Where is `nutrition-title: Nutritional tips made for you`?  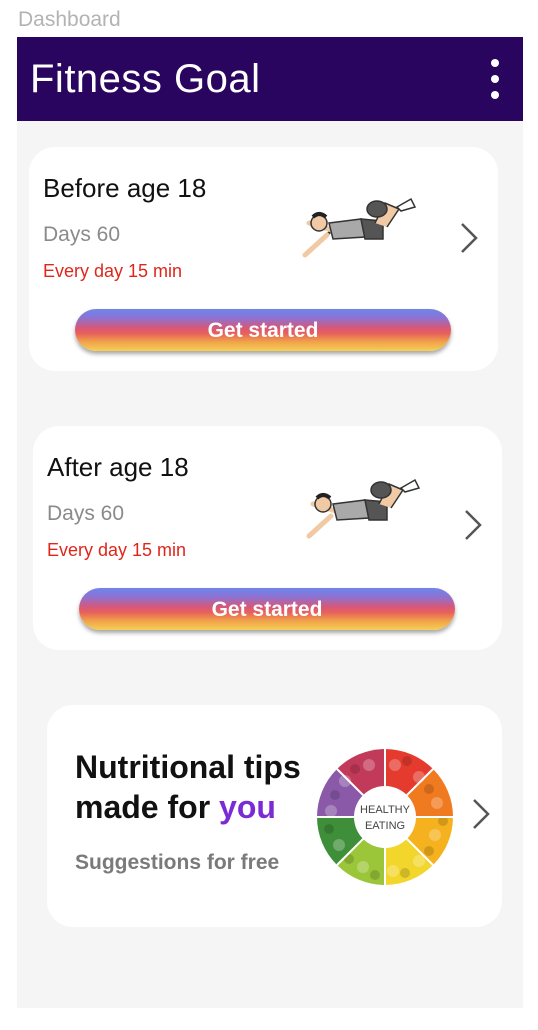
nutrition-title: Nutritional tips made for you is located at coordinates (205, 787).